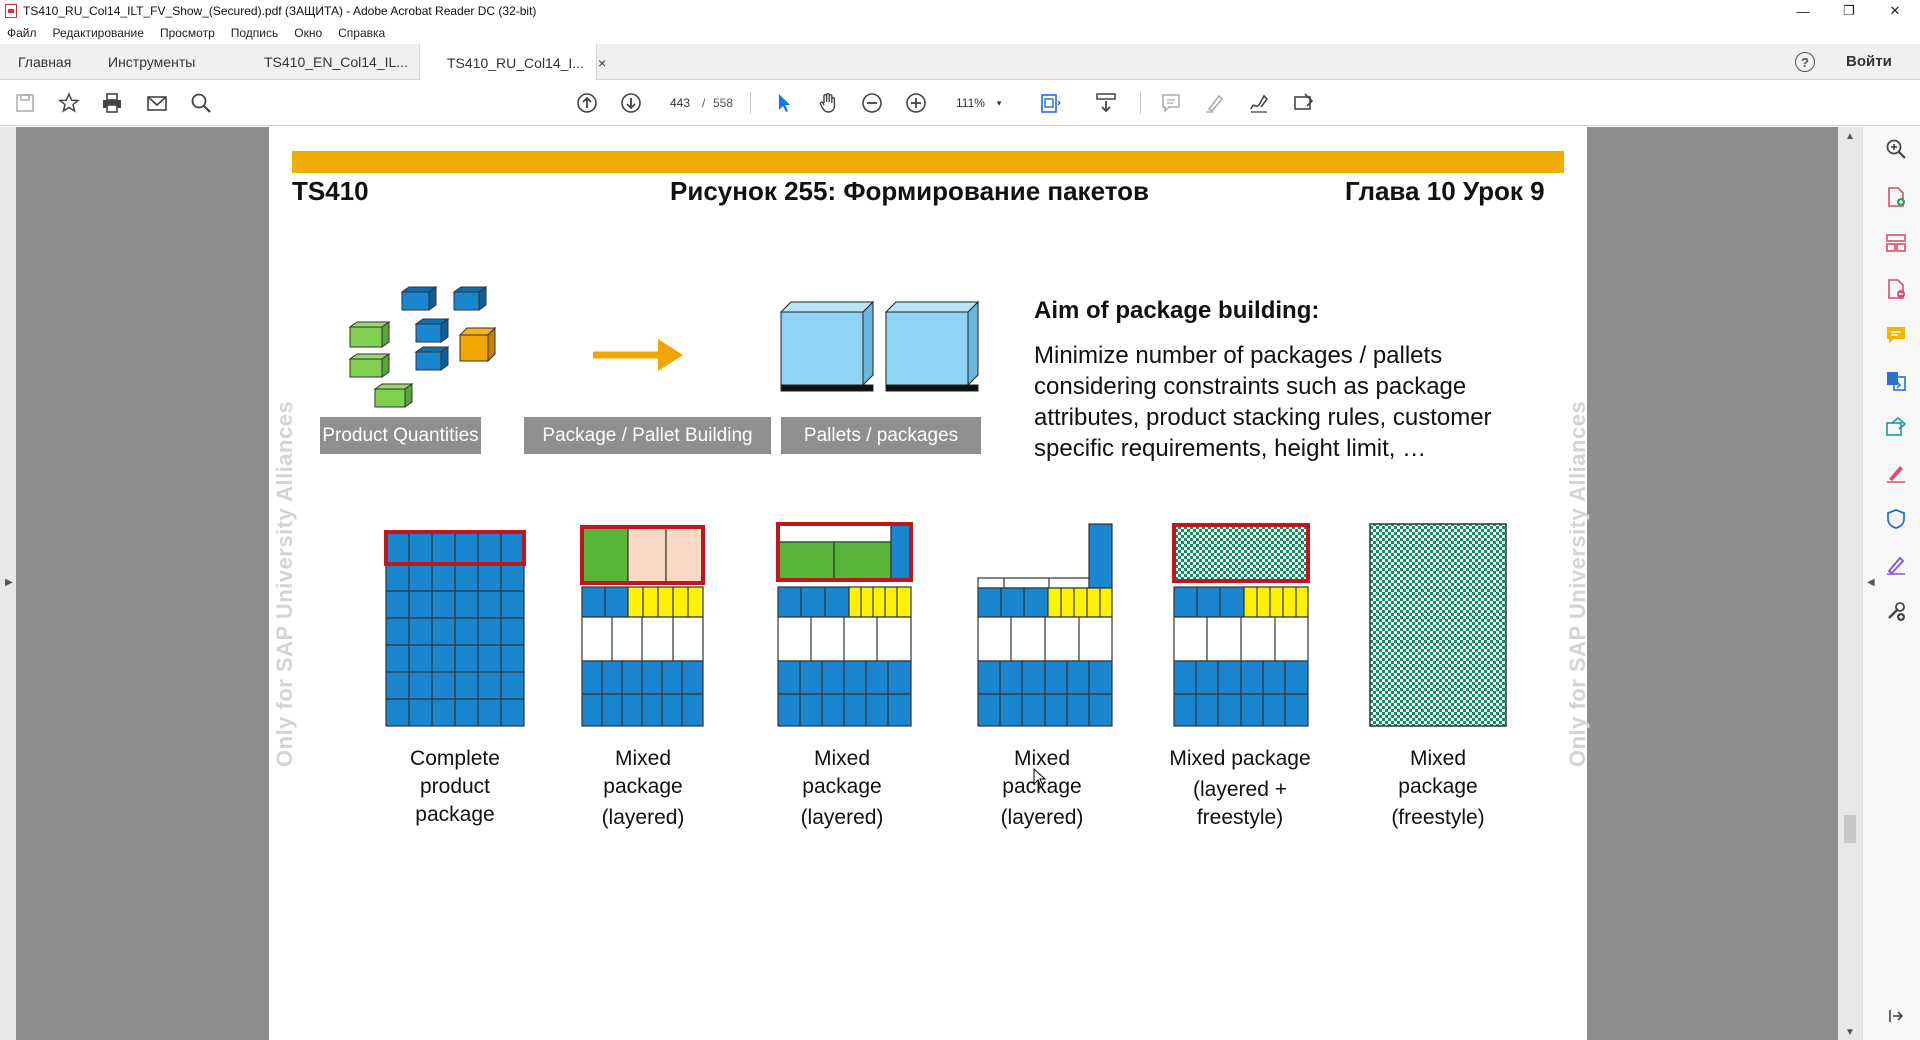 The image size is (1920, 1040). Describe the element at coordinates (455, 758) in the screenshot. I see `caption-line: Complete` at that location.